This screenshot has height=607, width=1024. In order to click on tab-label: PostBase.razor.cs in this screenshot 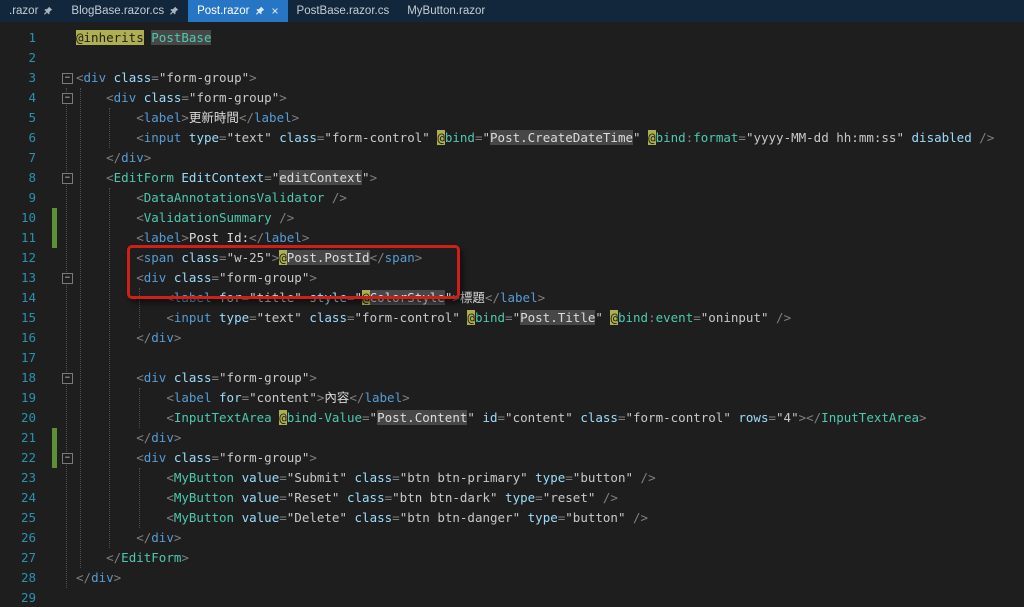, I will do `click(343, 11)`.